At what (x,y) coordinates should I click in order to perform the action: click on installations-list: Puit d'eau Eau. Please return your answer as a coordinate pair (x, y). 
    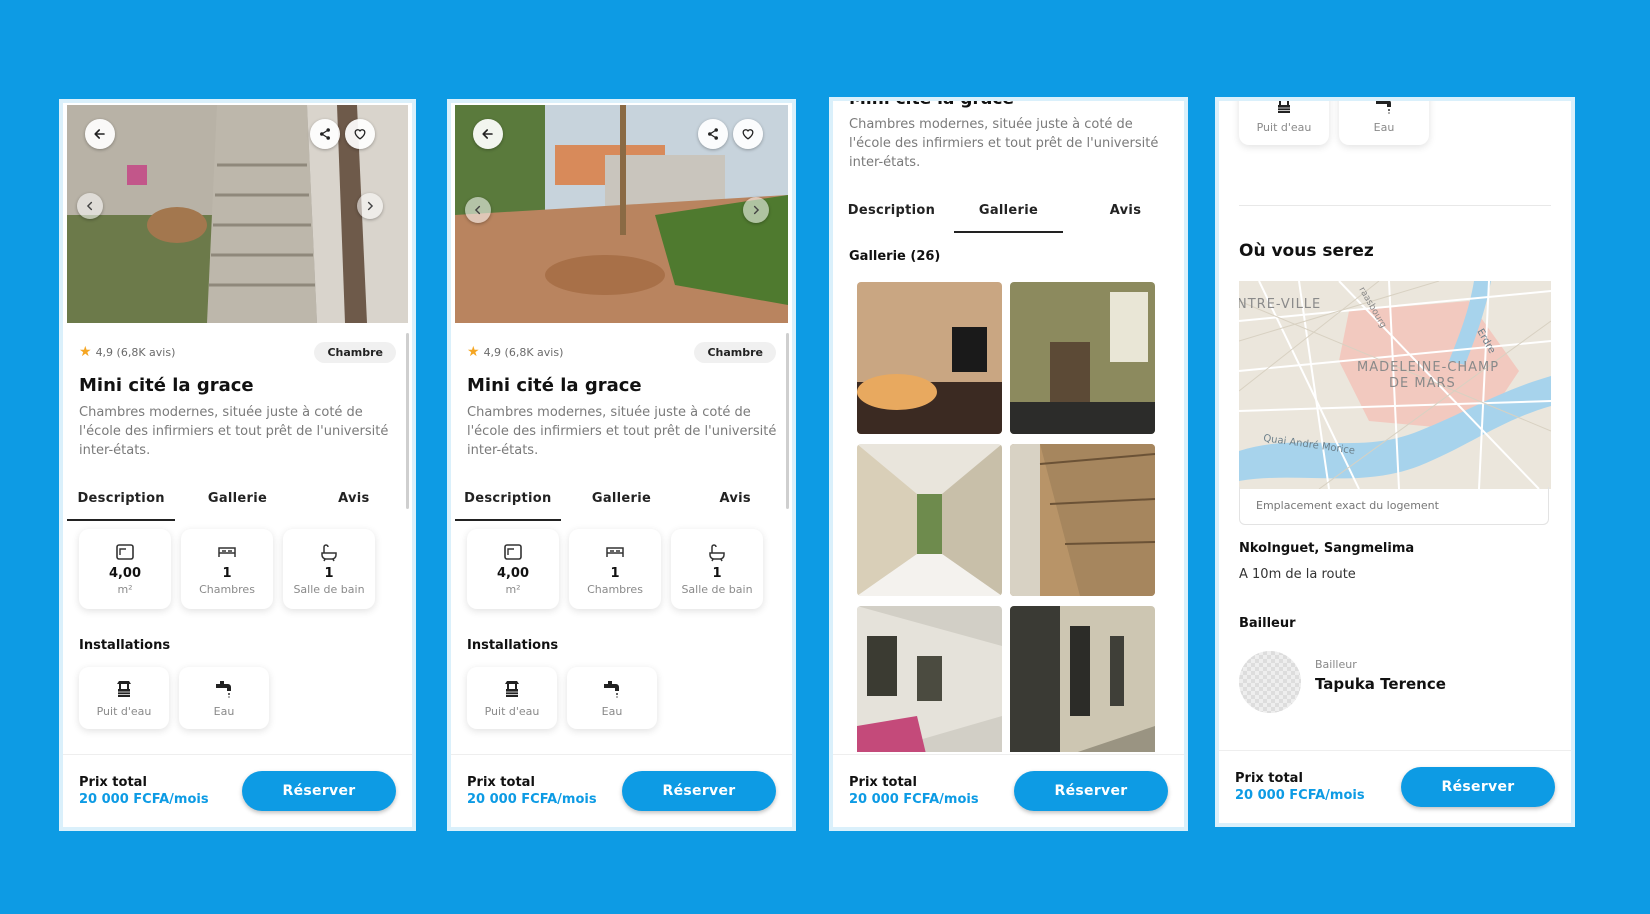
    Looking at the image, I should click on (237, 698).